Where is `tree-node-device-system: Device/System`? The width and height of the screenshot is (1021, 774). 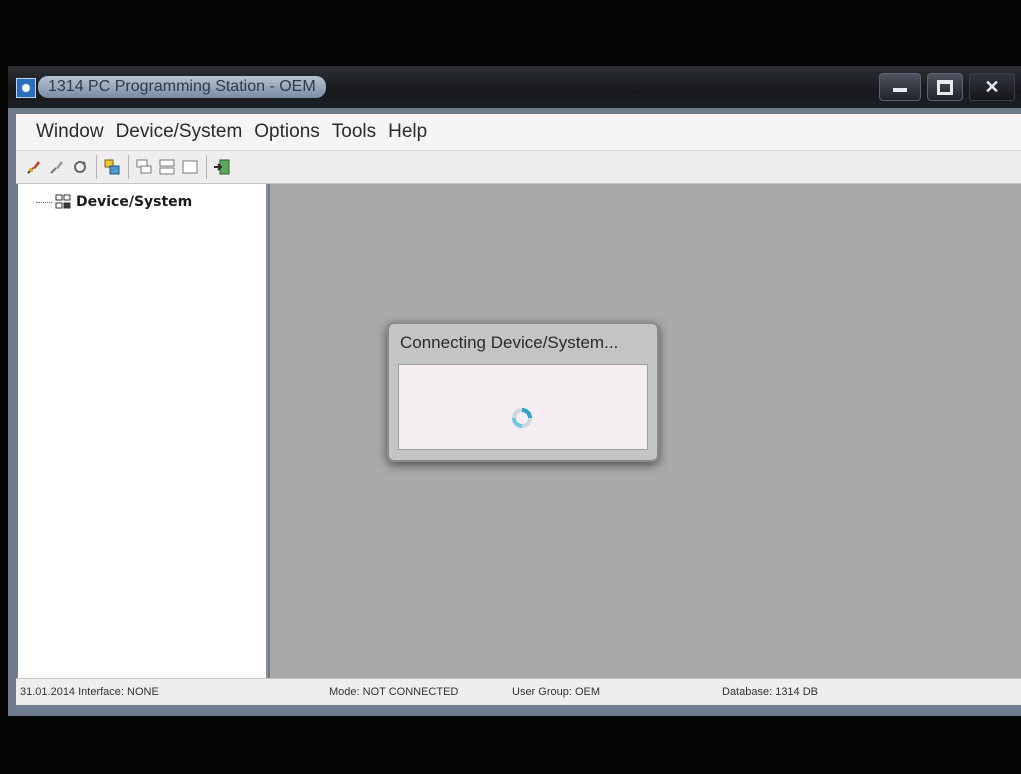
tree-node-device-system: Device/System is located at coordinates (114, 202).